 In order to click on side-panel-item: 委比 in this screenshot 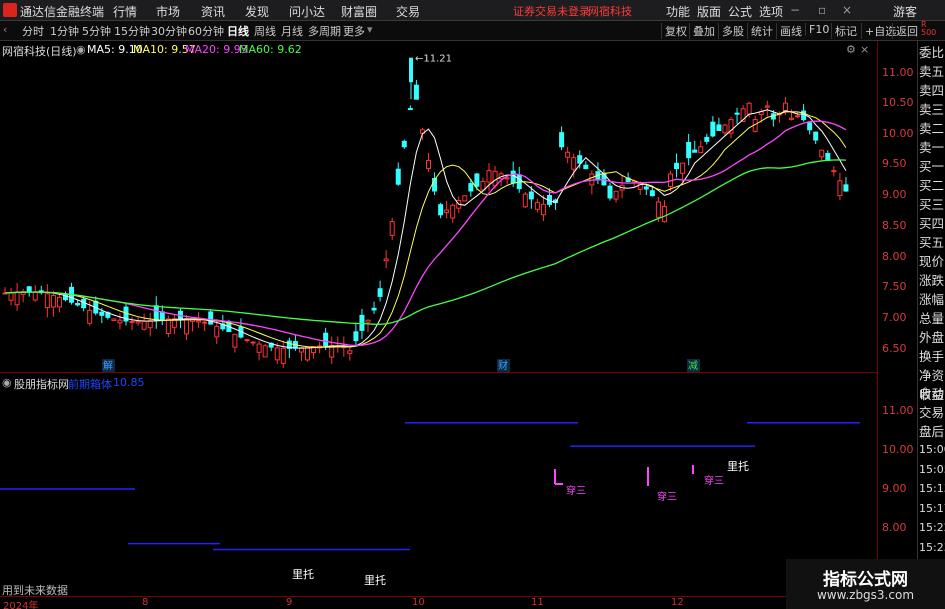, I will do `click(932, 52)`.